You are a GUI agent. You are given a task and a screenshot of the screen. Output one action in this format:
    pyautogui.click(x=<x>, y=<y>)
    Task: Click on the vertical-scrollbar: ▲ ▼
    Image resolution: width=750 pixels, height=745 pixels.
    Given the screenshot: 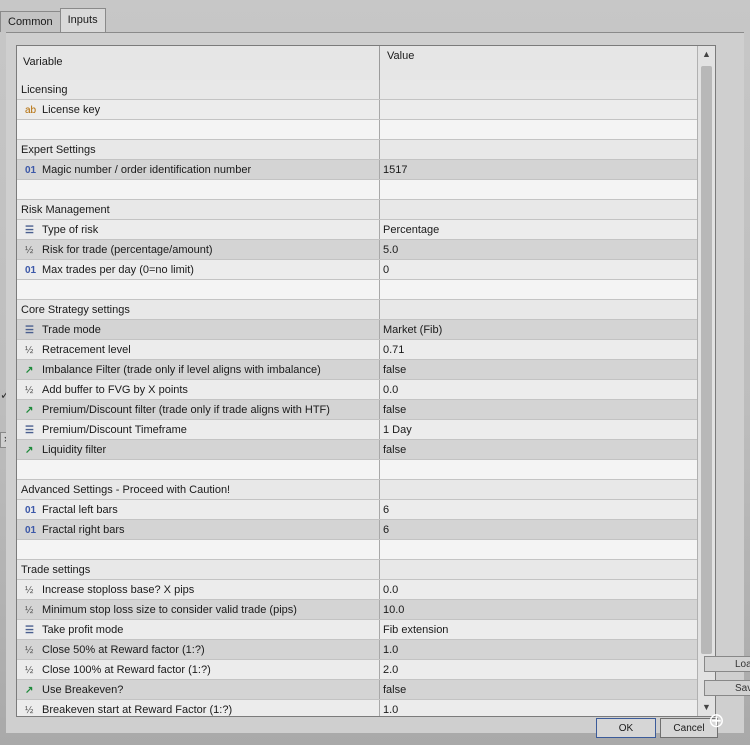 What is the action you would take?
    pyautogui.click(x=706, y=381)
    